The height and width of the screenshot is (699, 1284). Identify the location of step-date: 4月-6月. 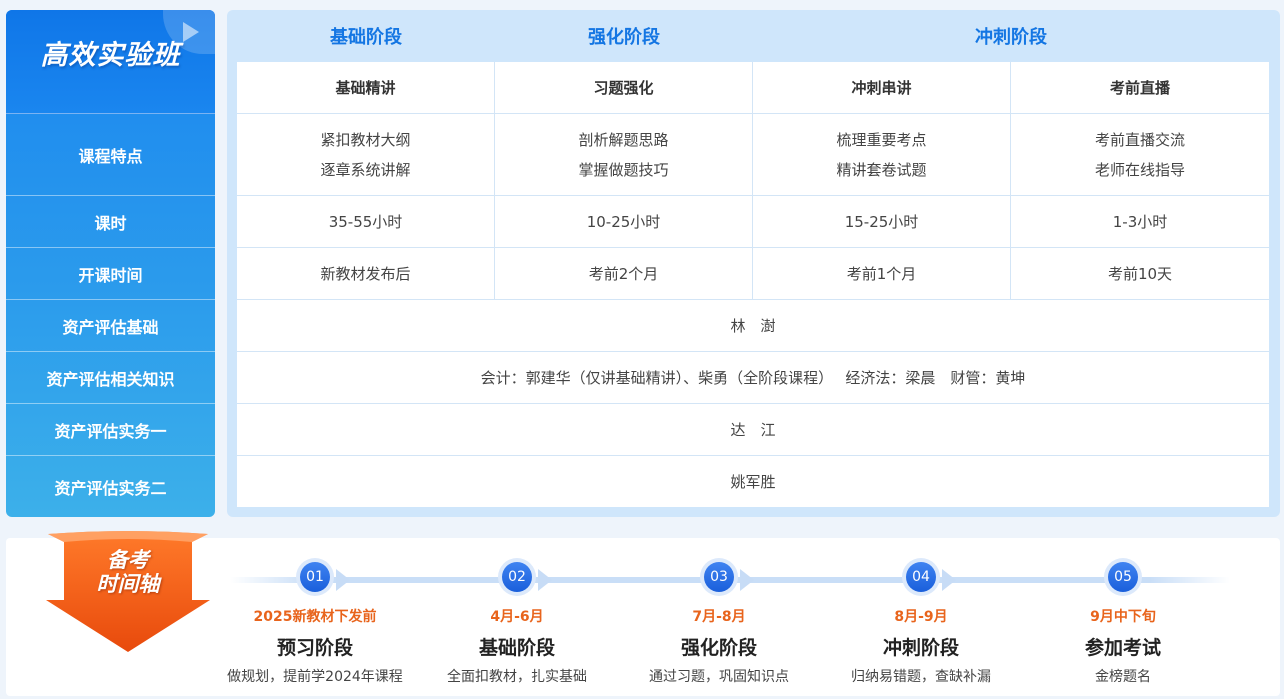
(517, 617).